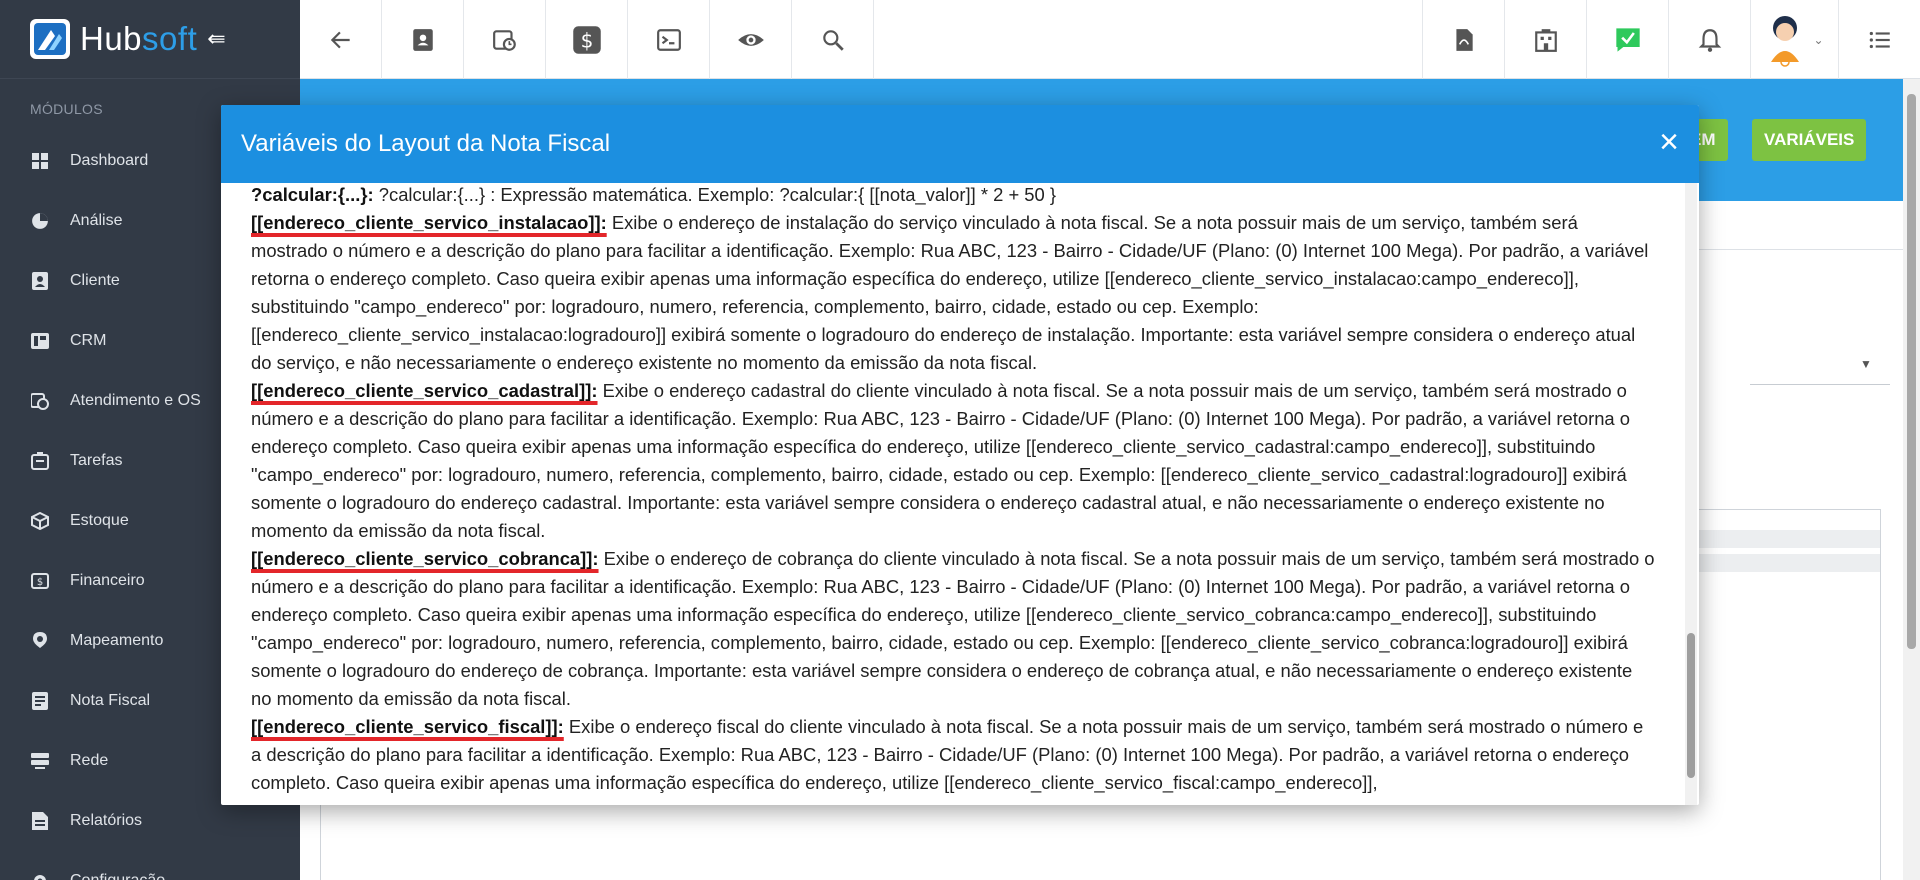  Describe the element at coordinates (1691, 494) in the screenshot. I see `modal-scrollbar` at that location.